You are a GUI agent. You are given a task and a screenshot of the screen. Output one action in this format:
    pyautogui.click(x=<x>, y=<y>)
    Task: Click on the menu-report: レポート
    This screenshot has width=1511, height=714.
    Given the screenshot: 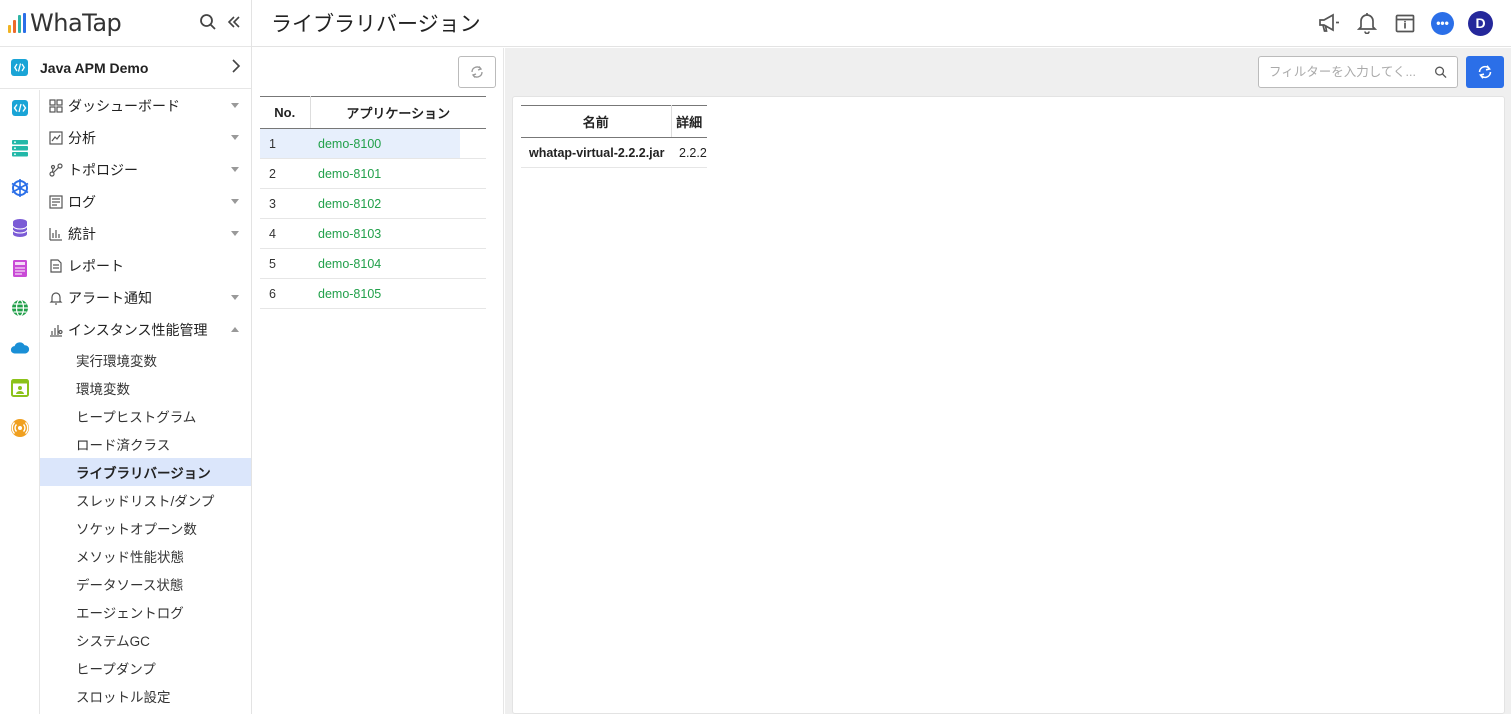 What is the action you would take?
    pyautogui.click(x=145, y=266)
    